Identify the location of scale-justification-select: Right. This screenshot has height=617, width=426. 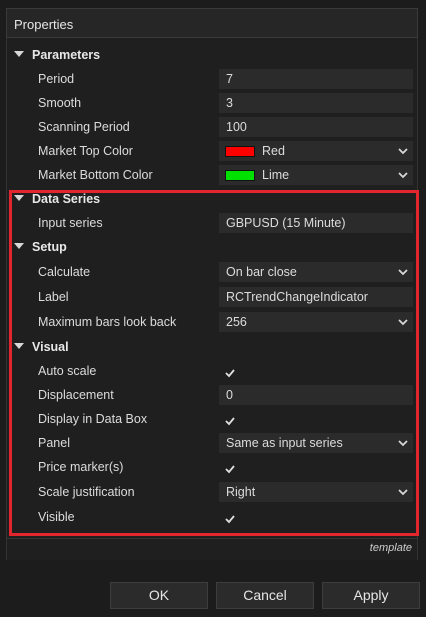
(316, 492).